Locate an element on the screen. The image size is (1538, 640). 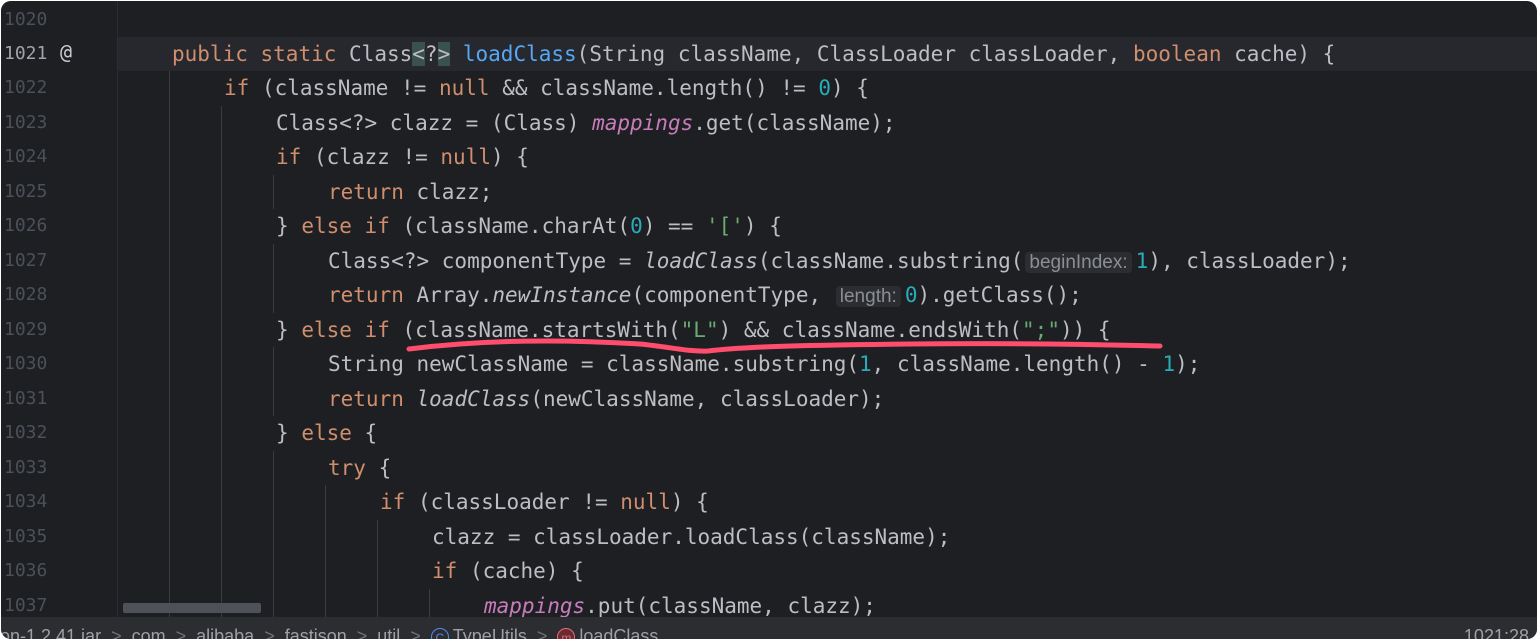
code-text: ? is located at coordinates (431, 54).